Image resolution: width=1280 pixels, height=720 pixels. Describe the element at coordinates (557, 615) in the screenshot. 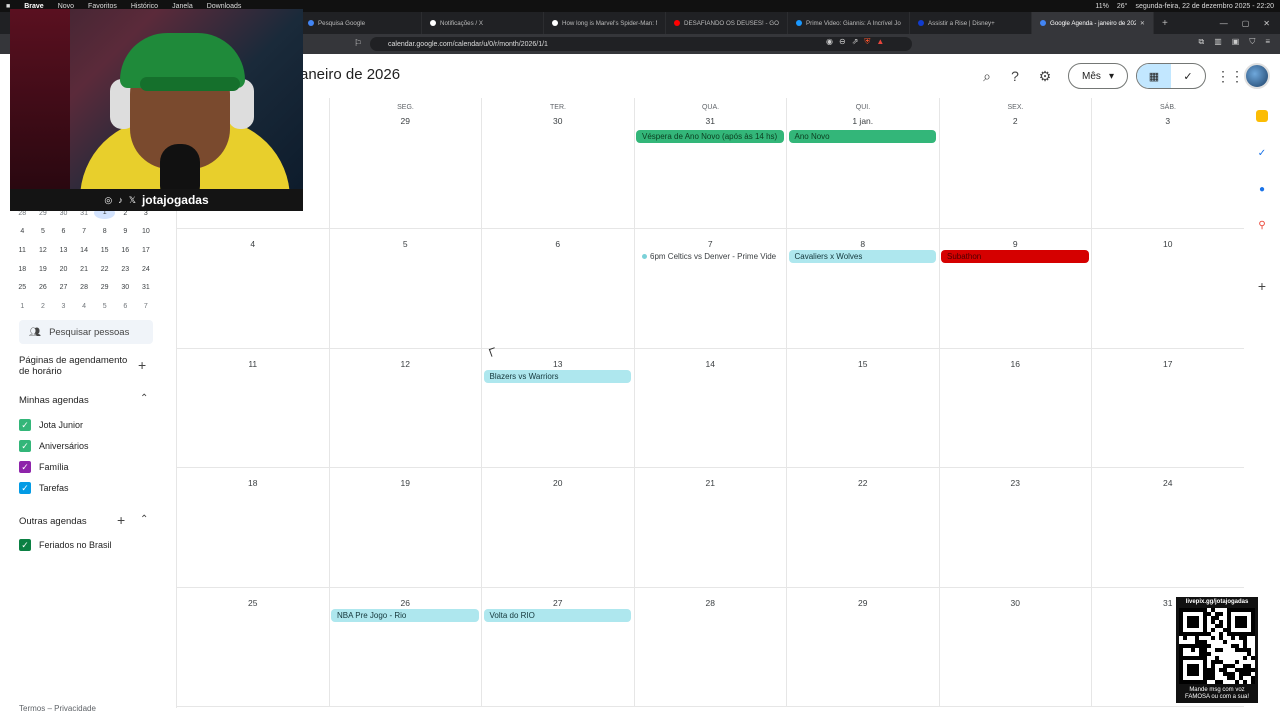

I see `event-chip: Volta do RIO` at that location.